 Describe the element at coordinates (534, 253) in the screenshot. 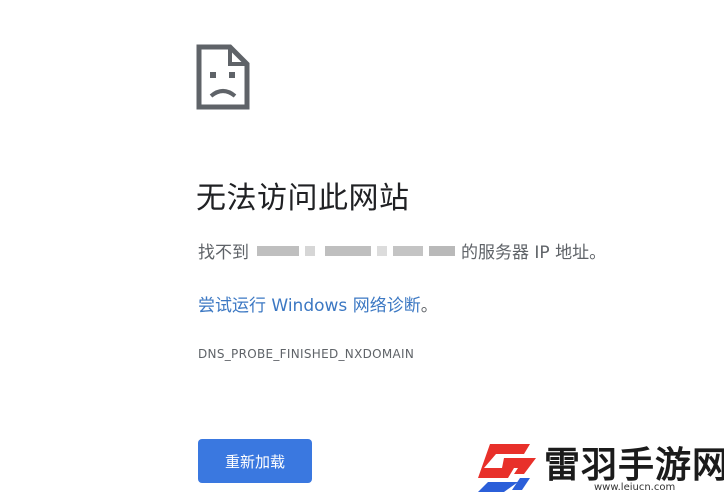

I see `error-message-suffix: 的服务器 IP 地址。` at that location.